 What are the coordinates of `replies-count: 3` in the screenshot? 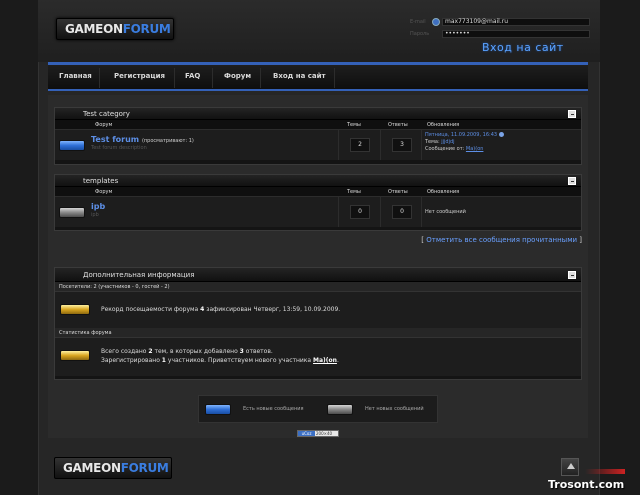 It's located at (402, 145).